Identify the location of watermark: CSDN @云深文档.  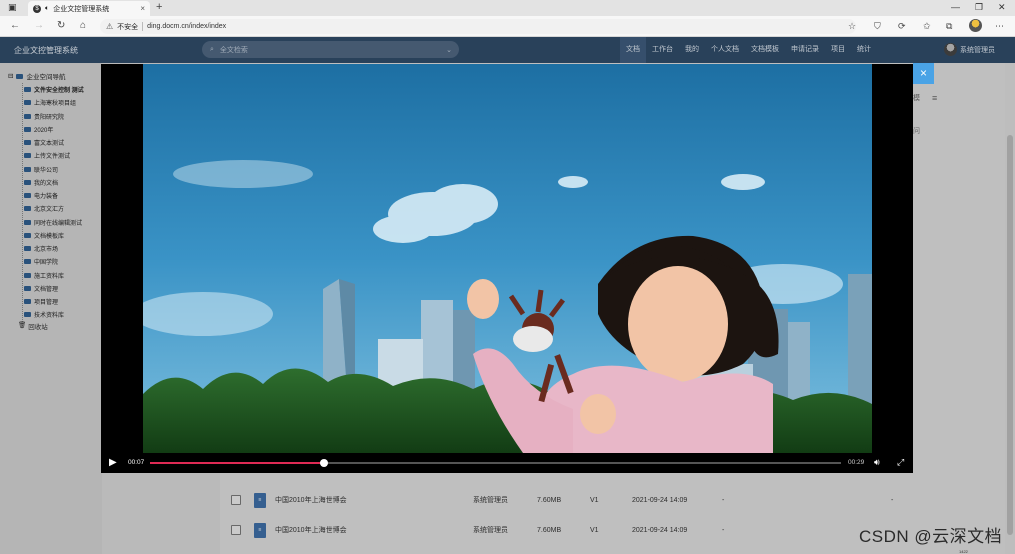
(931, 536).